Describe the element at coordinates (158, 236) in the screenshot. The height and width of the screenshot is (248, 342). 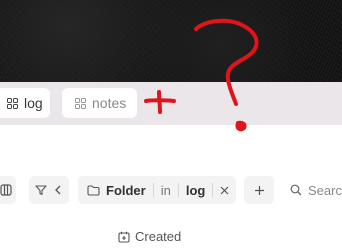
I see `column-header-label: Created` at that location.